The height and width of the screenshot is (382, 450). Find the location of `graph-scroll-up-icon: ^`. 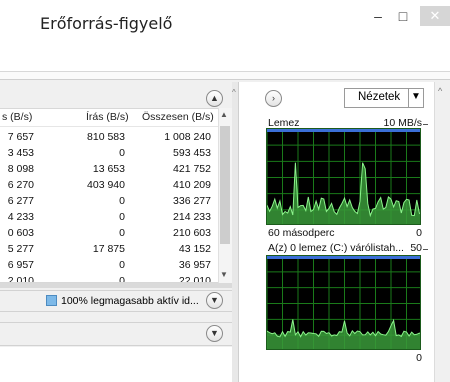

graph-scroll-up-icon: ^ is located at coordinates (440, 91).